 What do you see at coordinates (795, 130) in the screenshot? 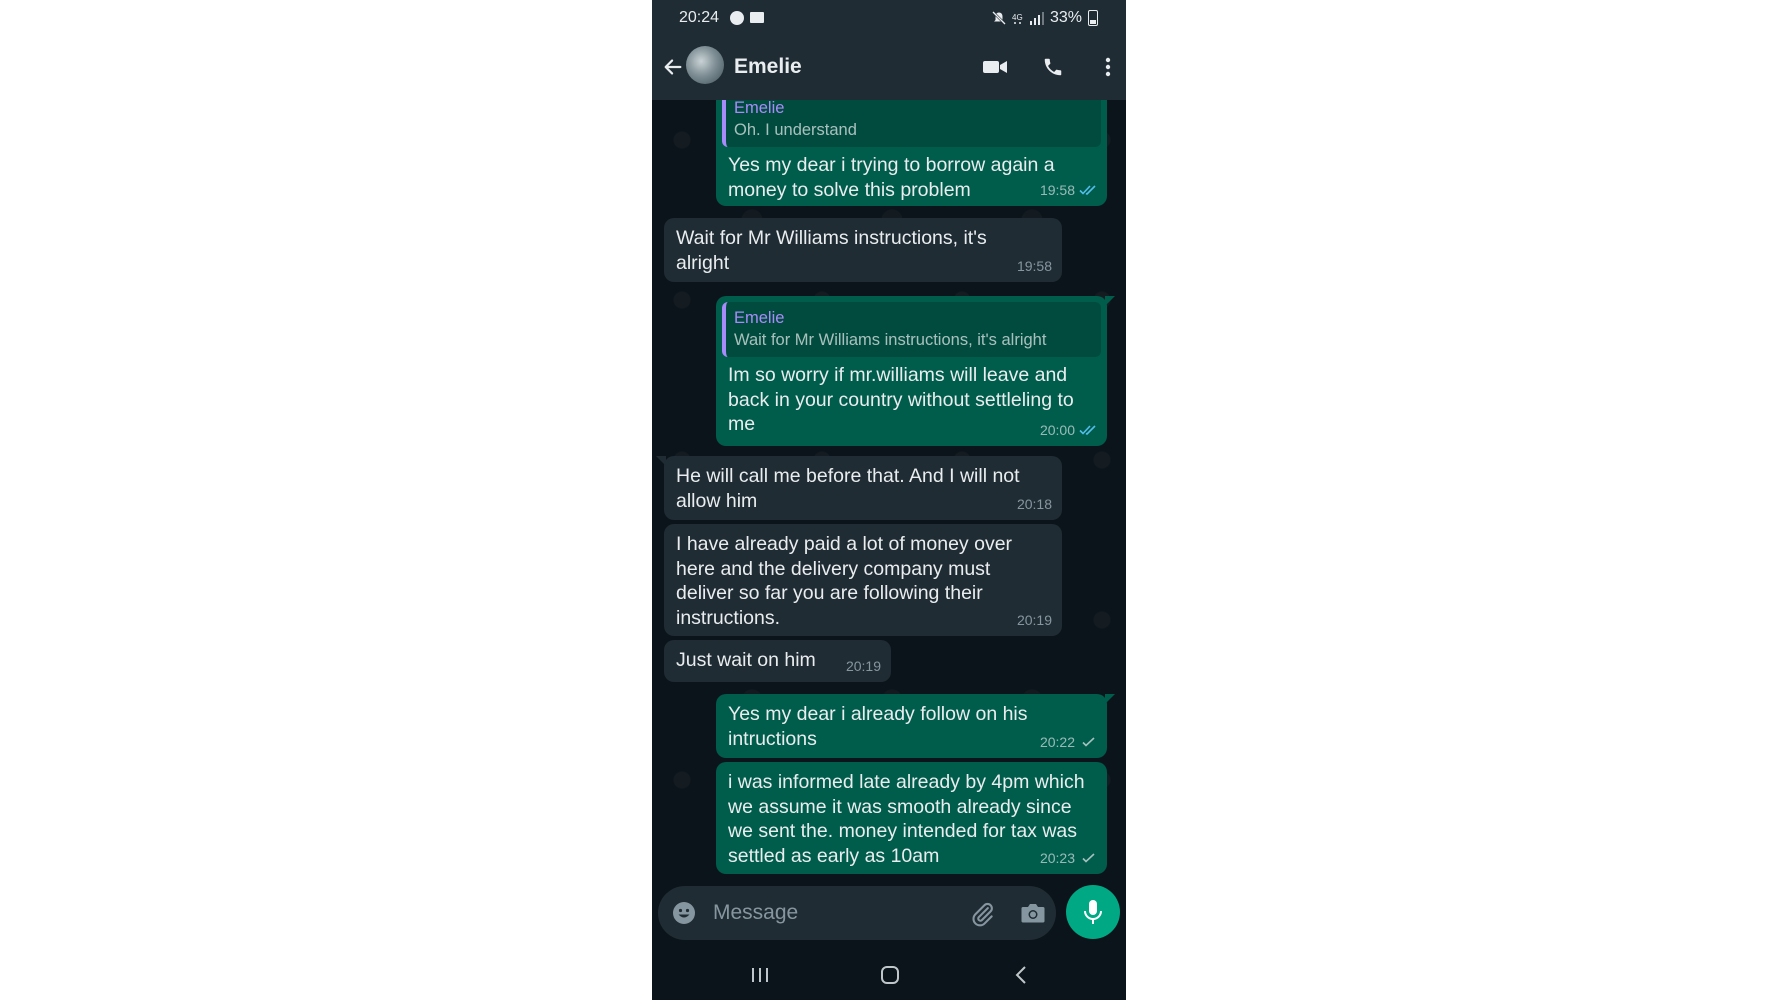
I see `quoted-text: Oh. I understand` at bounding box center [795, 130].